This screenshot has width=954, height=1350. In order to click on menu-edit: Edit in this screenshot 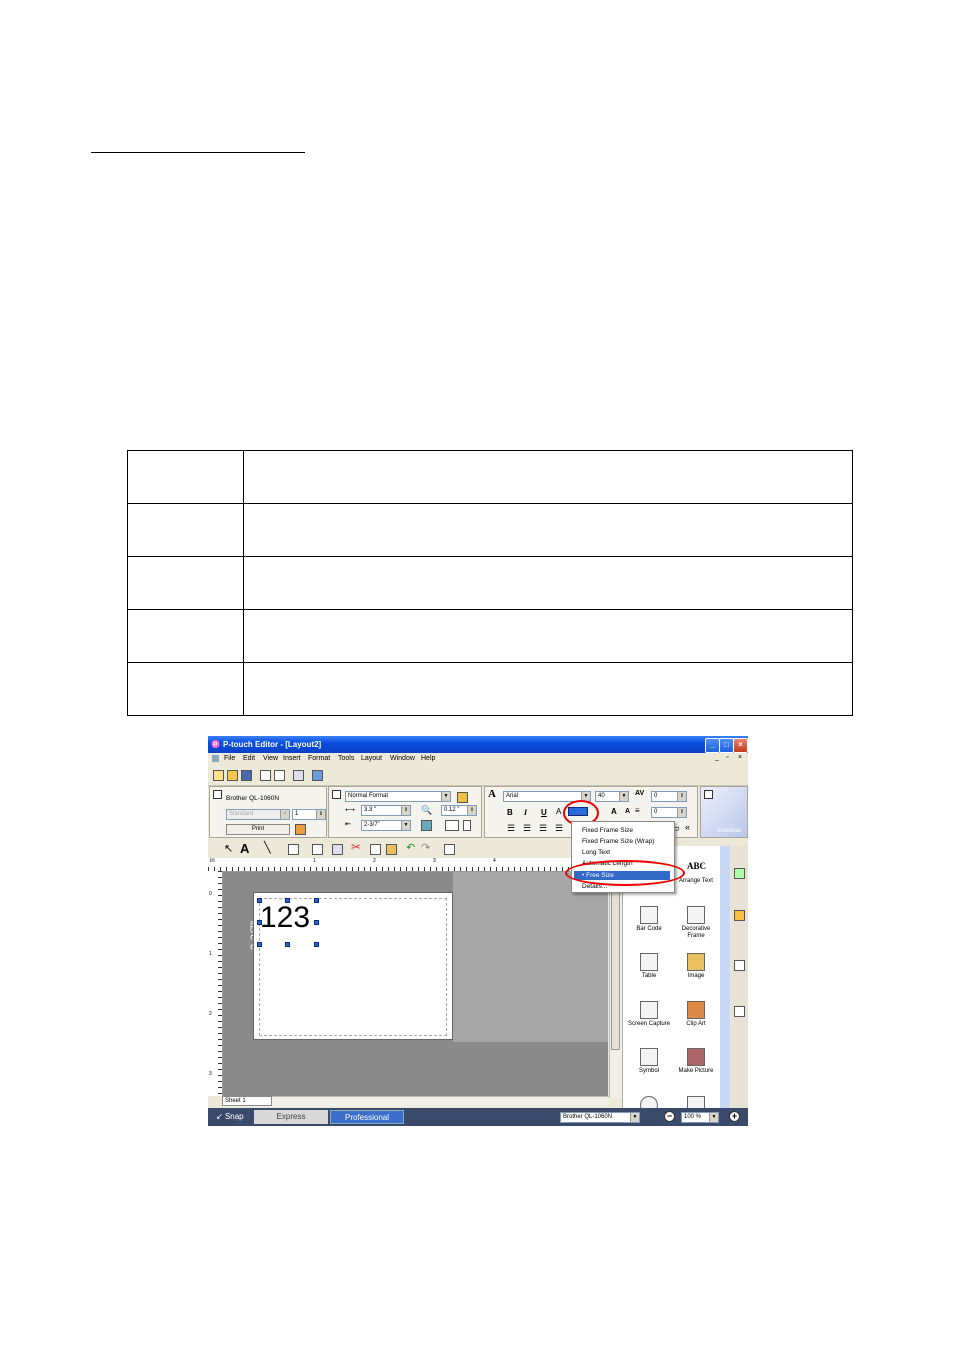, I will do `click(249, 758)`.